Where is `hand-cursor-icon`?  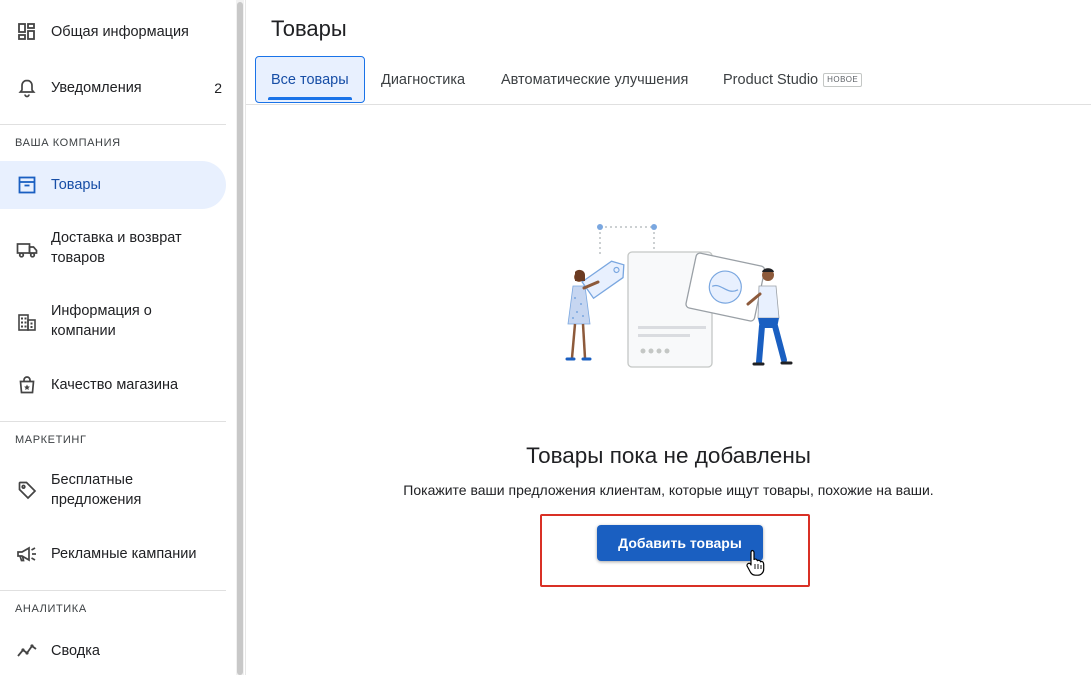 hand-cursor-icon is located at coordinates (755, 562).